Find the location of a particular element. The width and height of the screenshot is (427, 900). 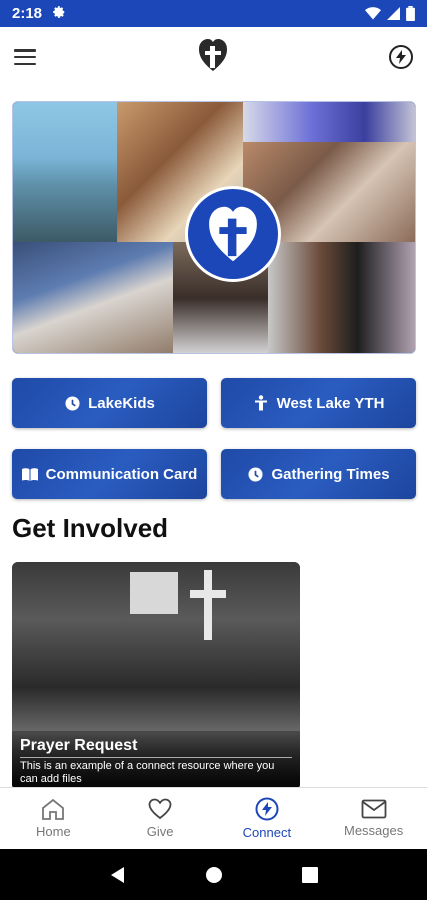

hamburger-icon is located at coordinates (25, 57).